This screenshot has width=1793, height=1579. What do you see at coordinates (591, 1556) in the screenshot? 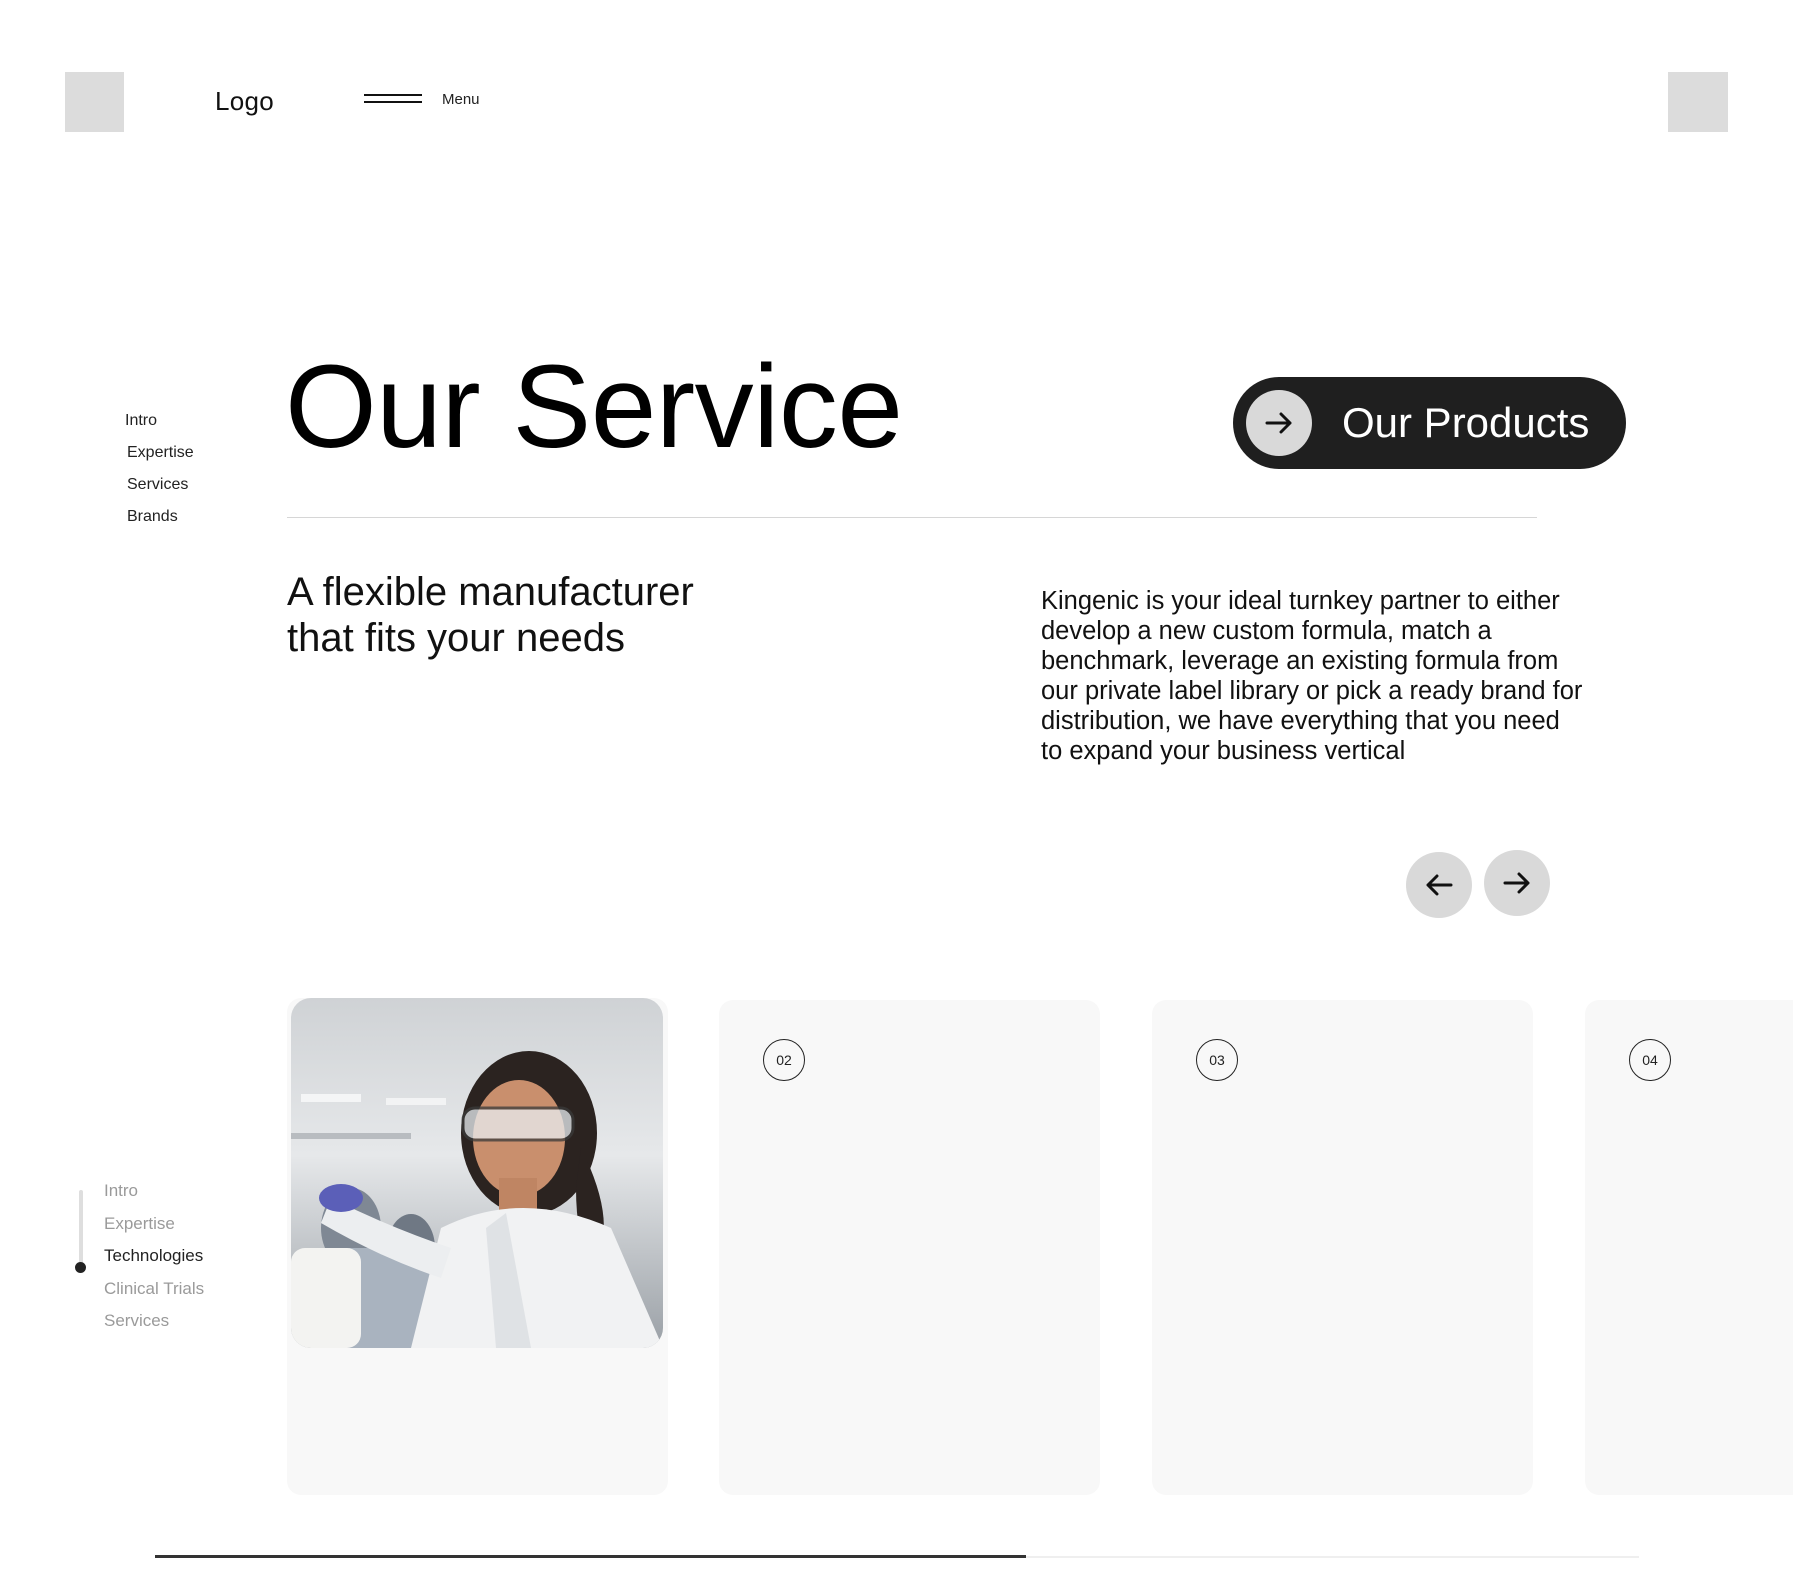
I see `scroll-progress-fill` at bounding box center [591, 1556].